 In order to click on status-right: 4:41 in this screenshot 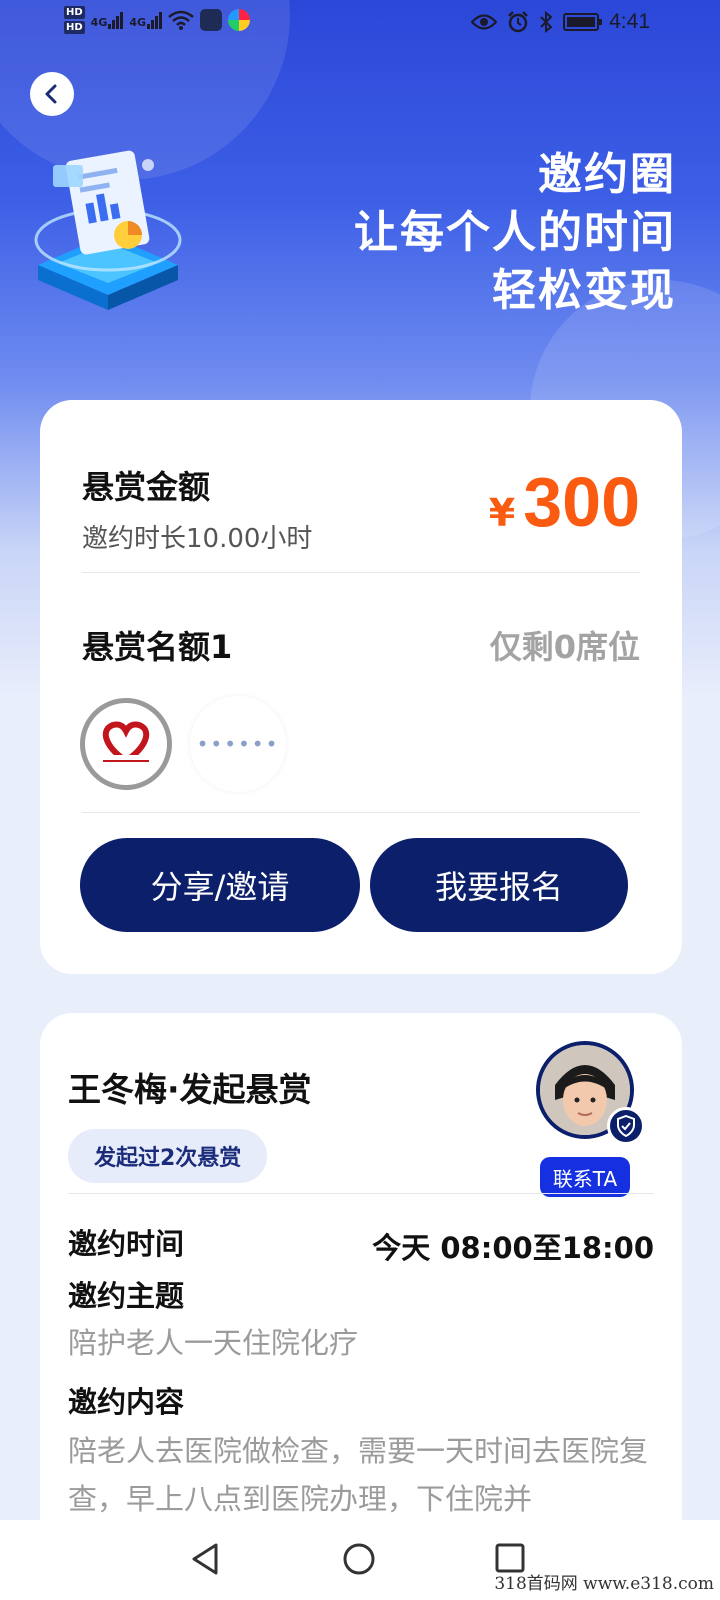, I will do `click(560, 22)`.